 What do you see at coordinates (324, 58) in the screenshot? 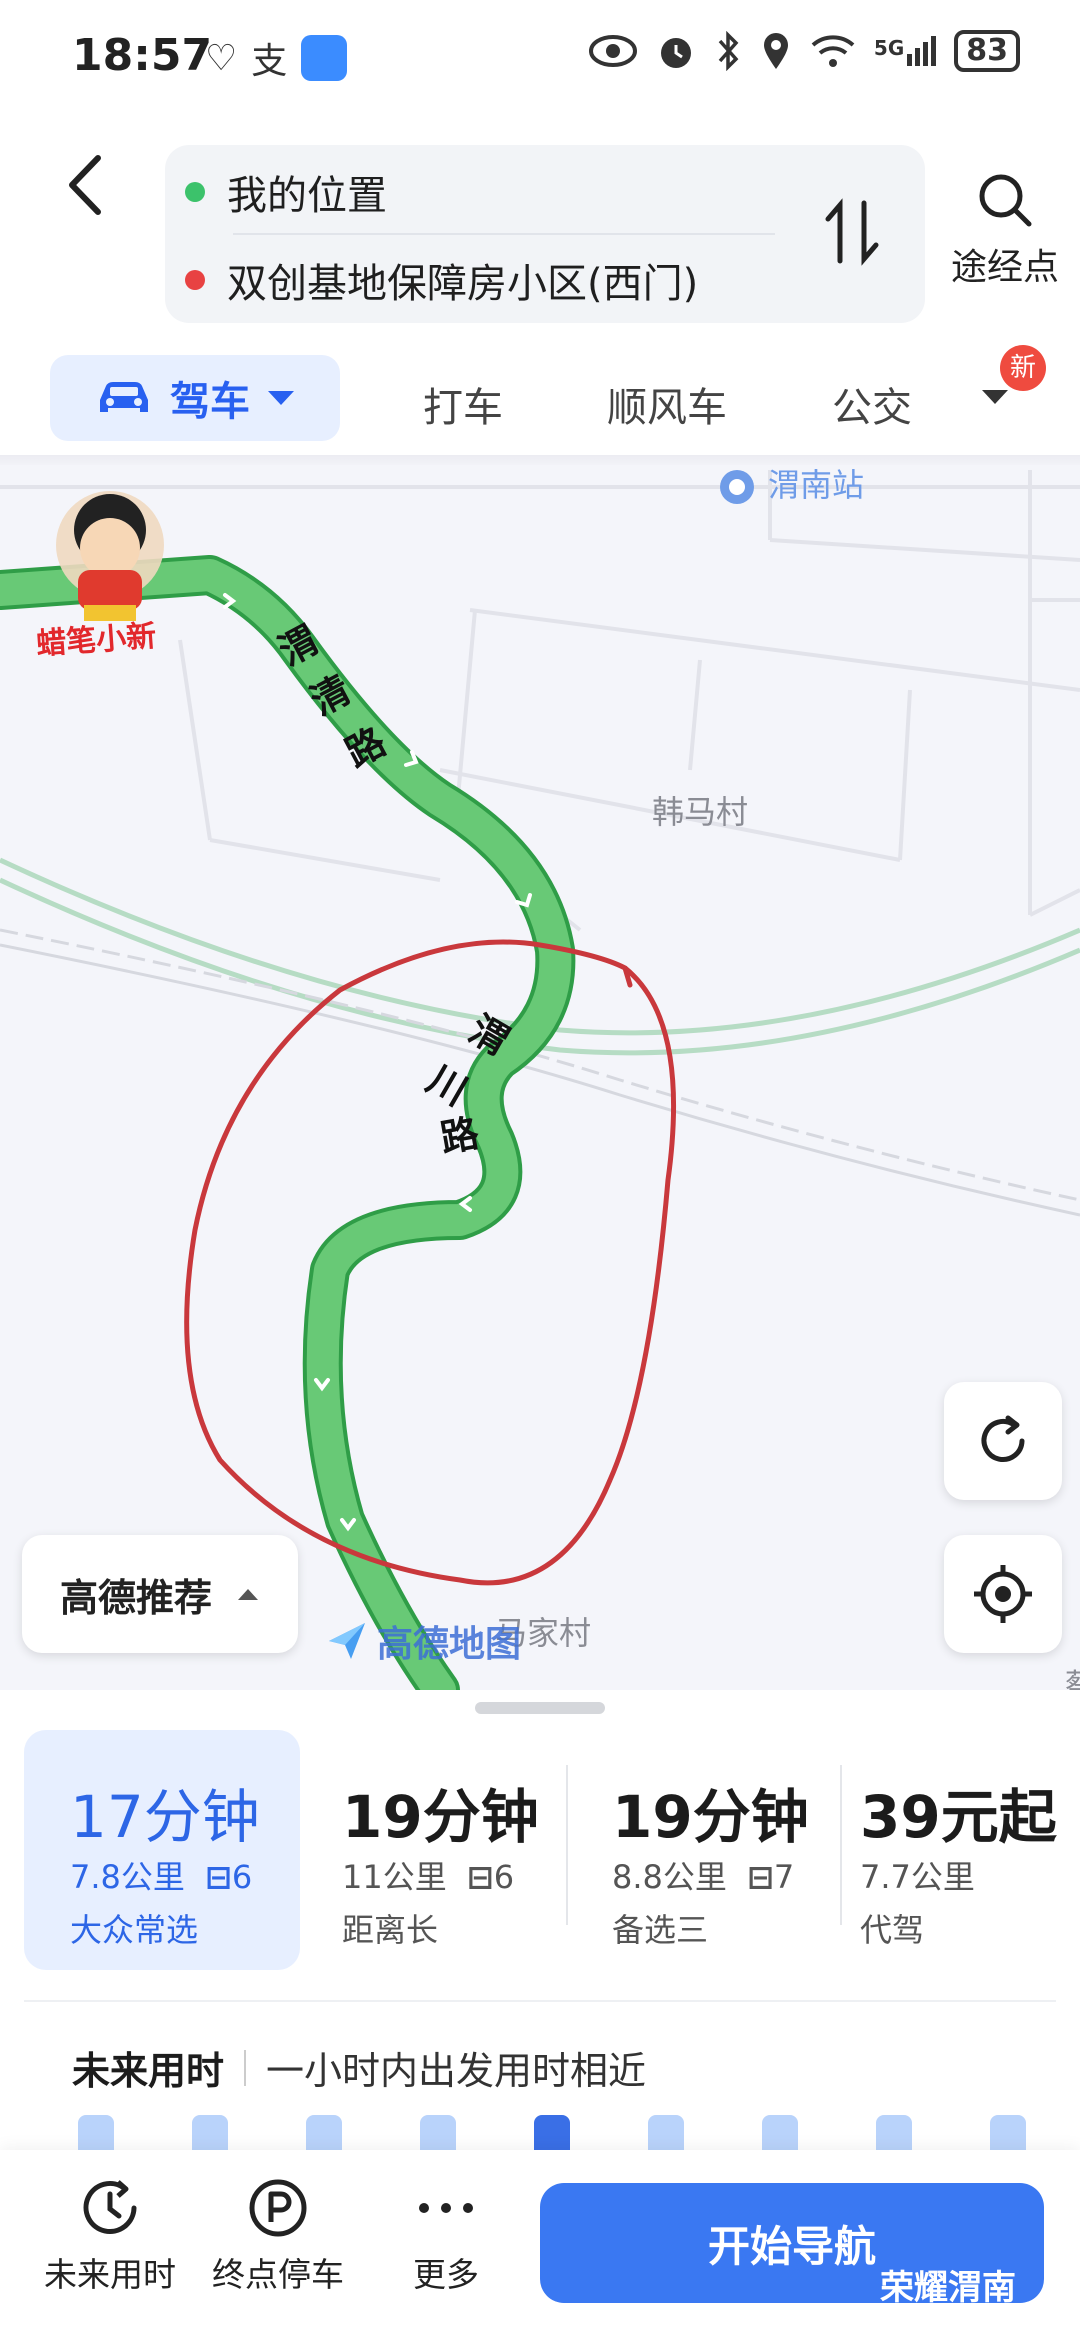
I see `app-notification-icon` at bounding box center [324, 58].